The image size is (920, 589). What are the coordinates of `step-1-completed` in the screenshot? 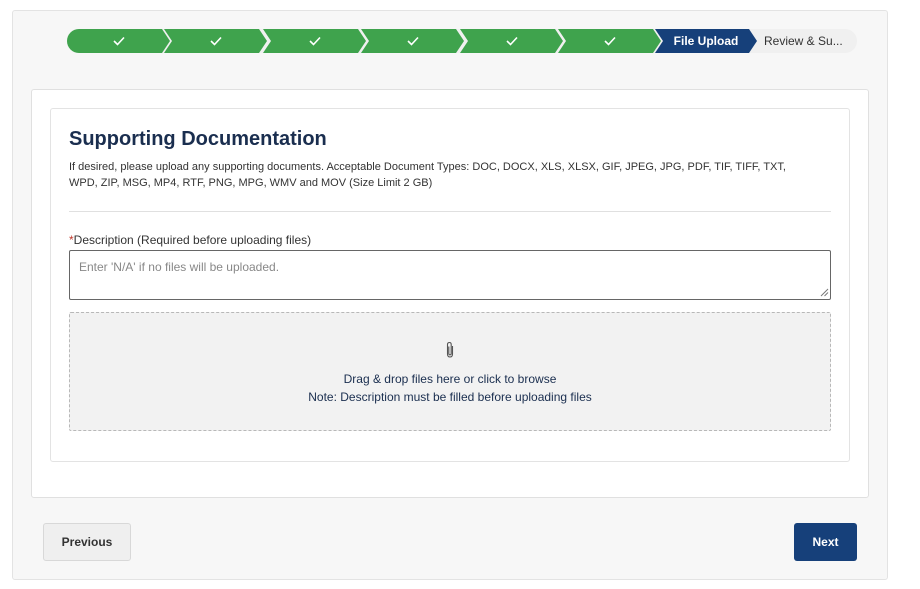 It's located at (118, 41).